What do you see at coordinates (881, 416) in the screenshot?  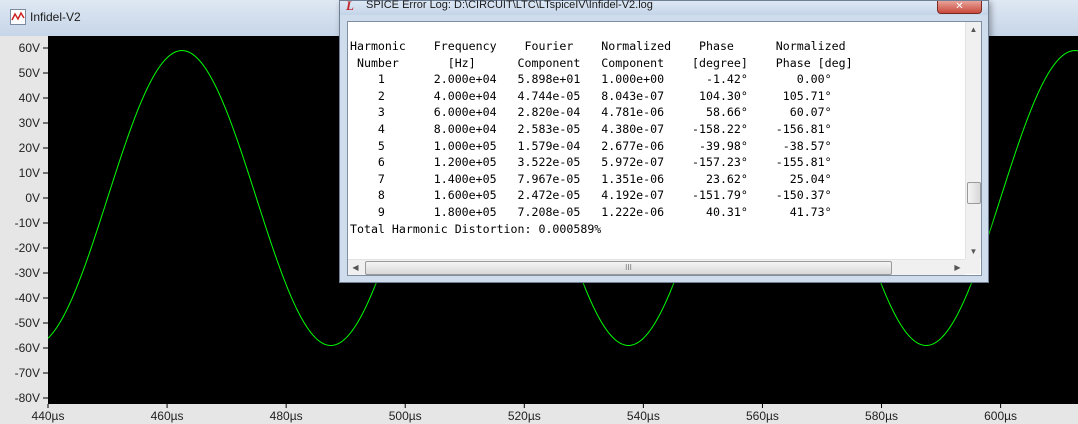 I see `x-tick-label: 580µs` at bounding box center [881, 416].